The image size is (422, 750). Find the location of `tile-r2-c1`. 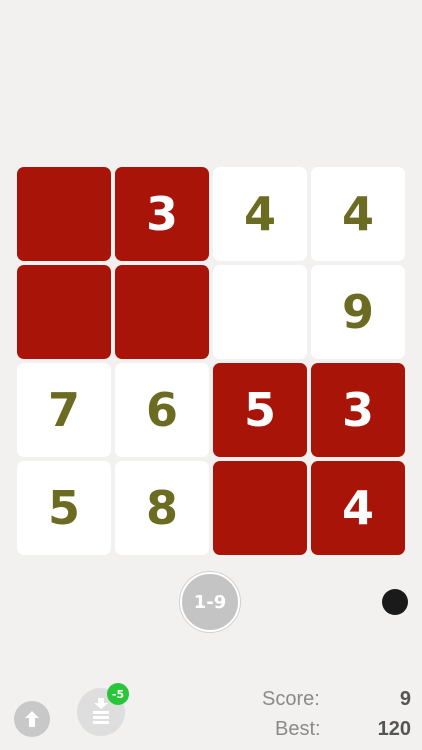

tile-r2-c1 is located at coordinates (64, 312).